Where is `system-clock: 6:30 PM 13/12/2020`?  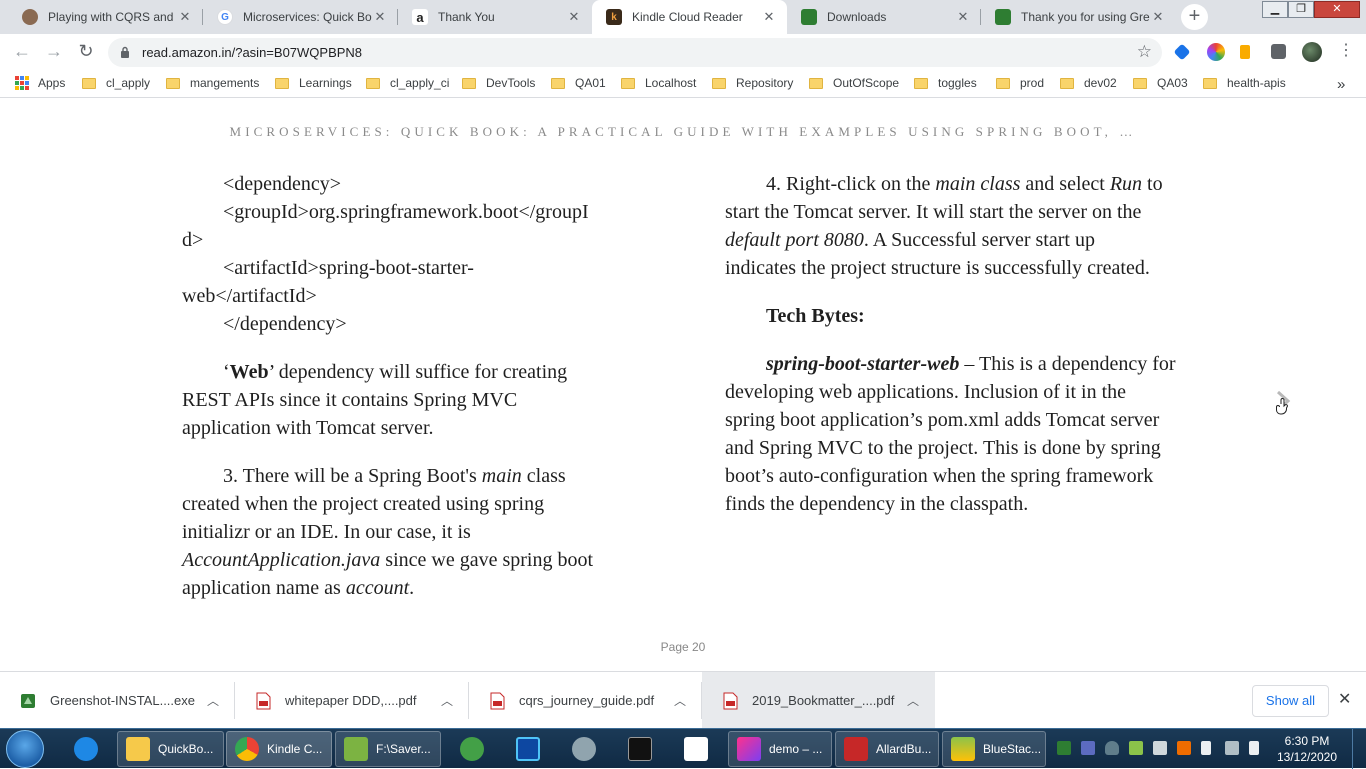
system-clock: 6:30 PM 13/12/2020 is located at coordinates (1307, 749).